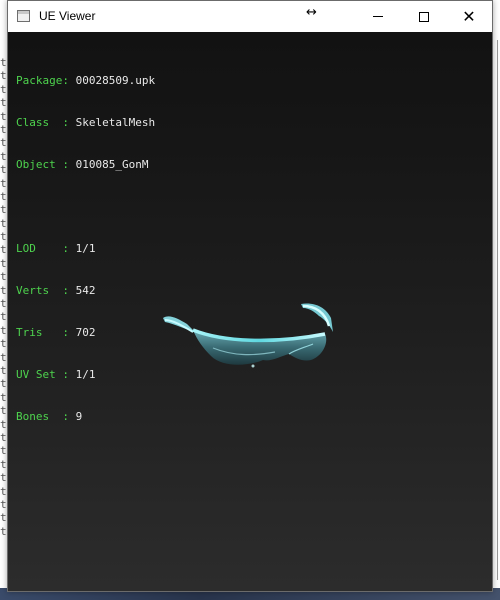 This screenshot has width=500, height=600. I want to click on title-bar: UE Viewer ↔ ✕, so click(250, 16).